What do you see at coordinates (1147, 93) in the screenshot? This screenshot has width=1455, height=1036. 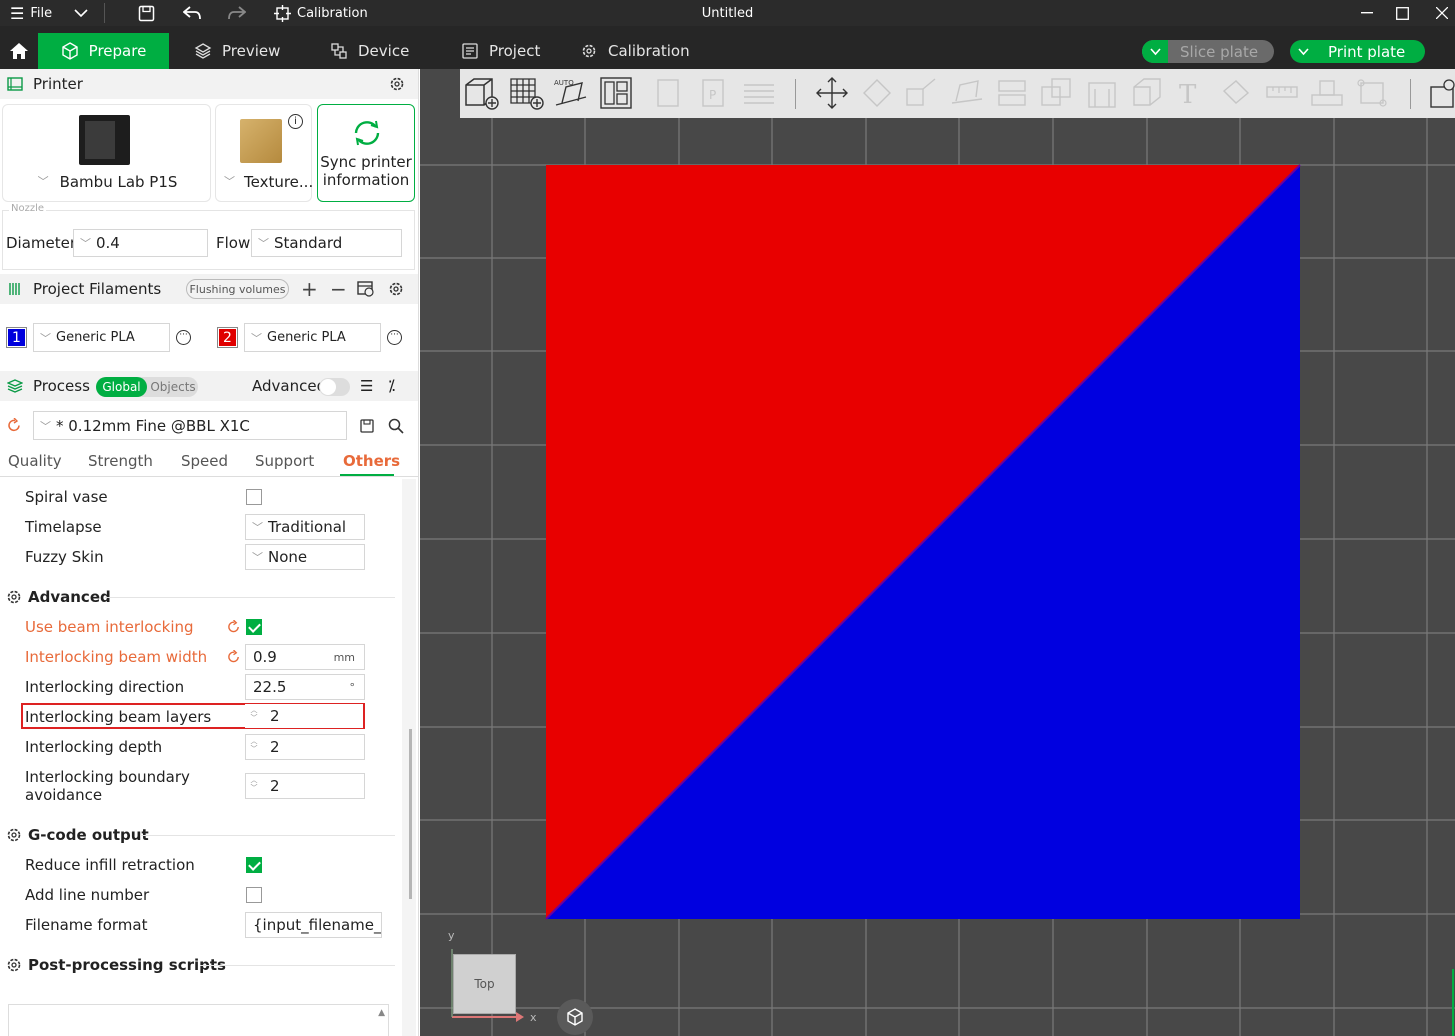 I see `seam-painting-icon` at bounding box center [1147, 93].